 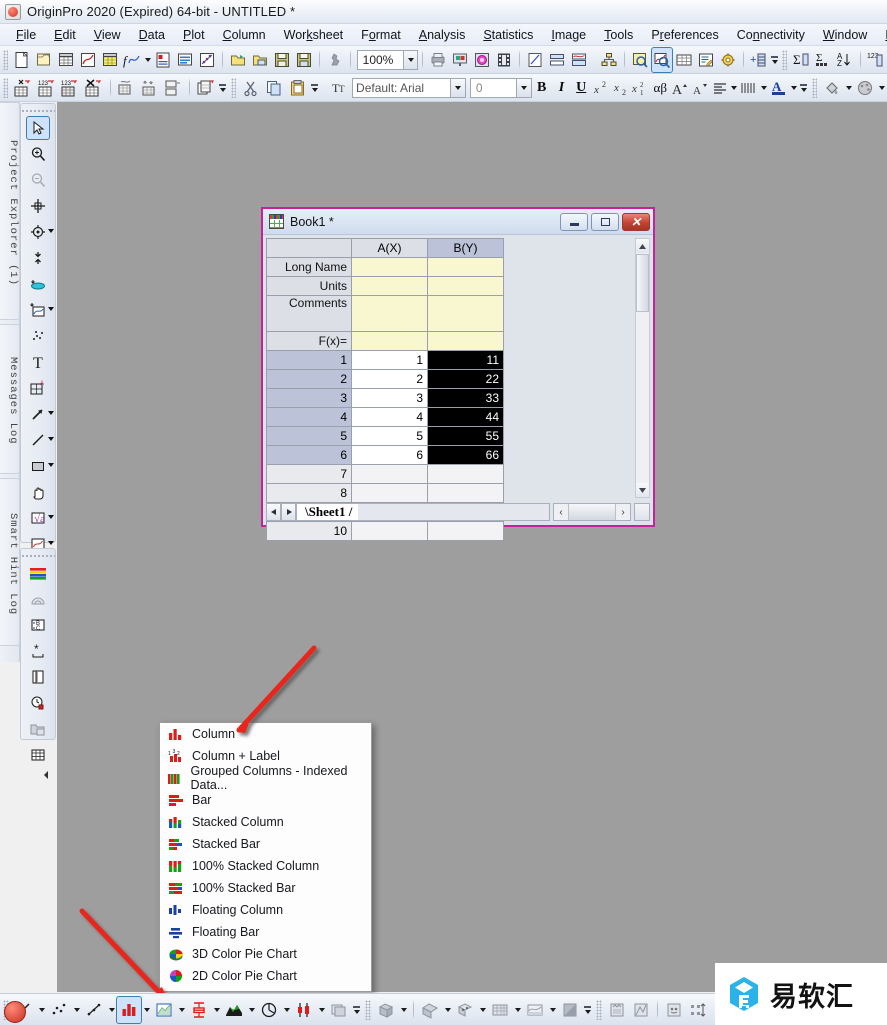 I want to click on clipboard-grip, so click(x=233, y=87).